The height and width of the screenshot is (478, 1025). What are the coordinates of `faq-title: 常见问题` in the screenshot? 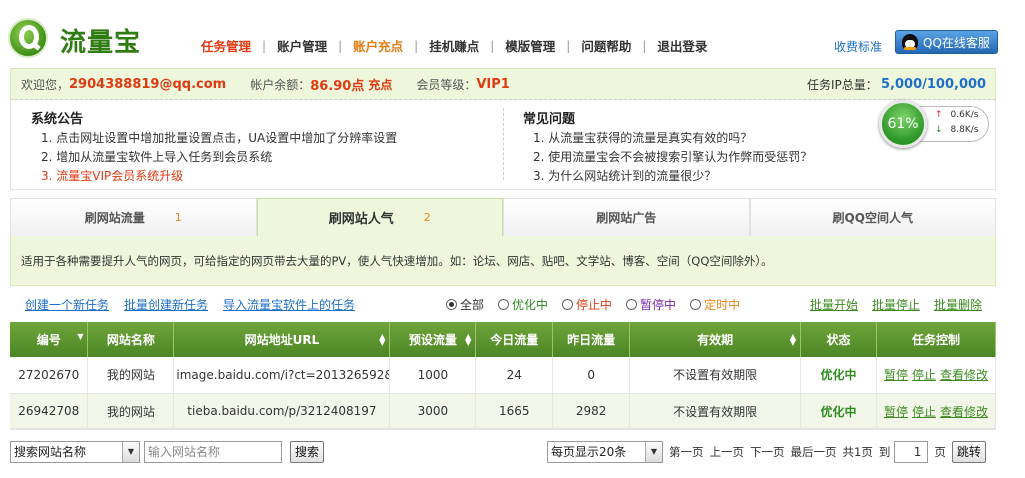 It's located at (549, 119).